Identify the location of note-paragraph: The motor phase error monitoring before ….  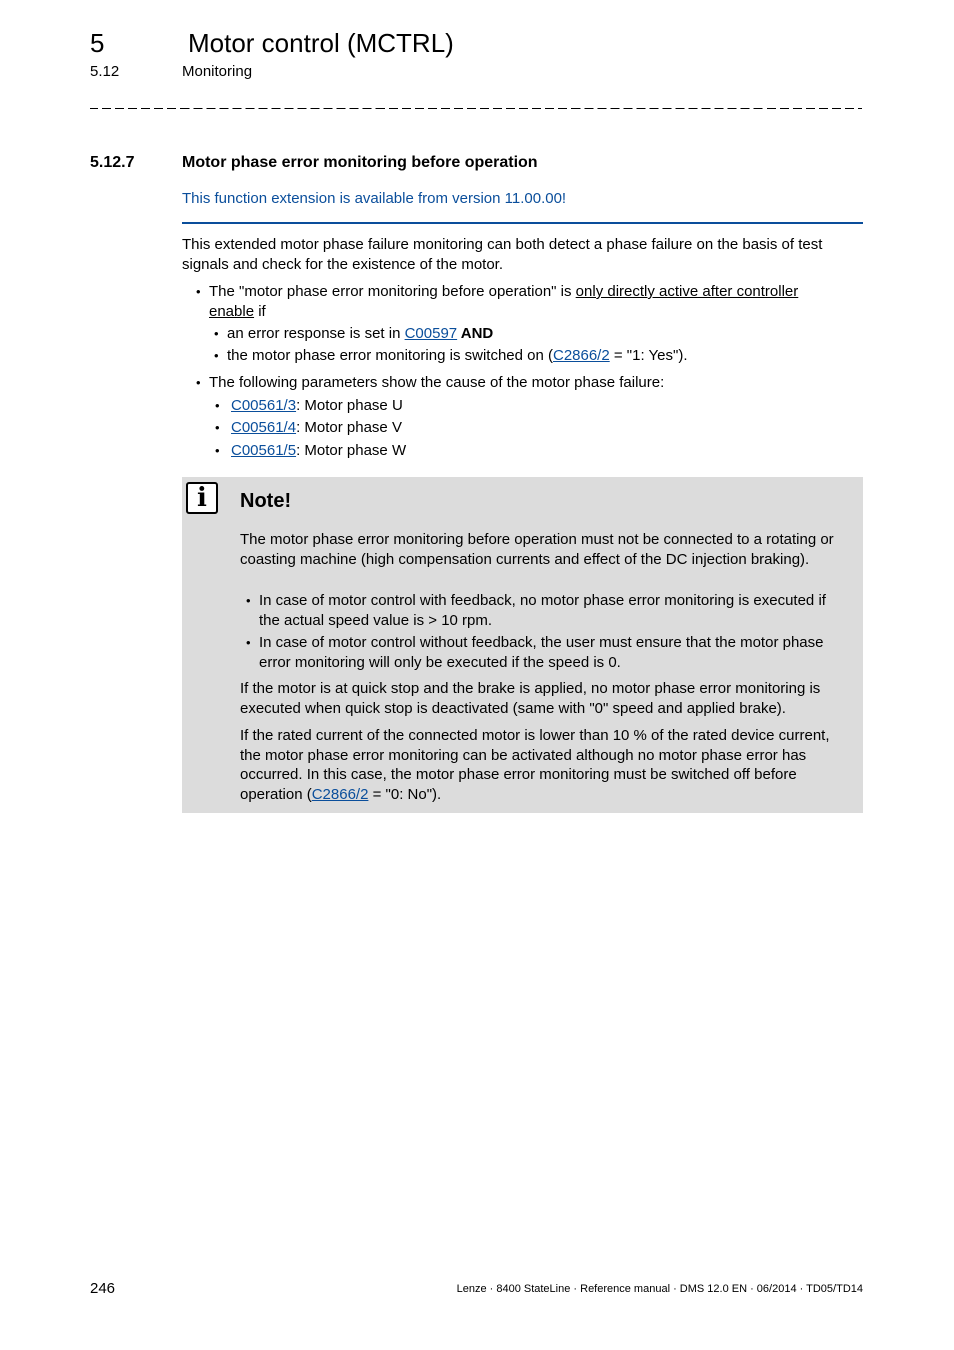
(537, 549).